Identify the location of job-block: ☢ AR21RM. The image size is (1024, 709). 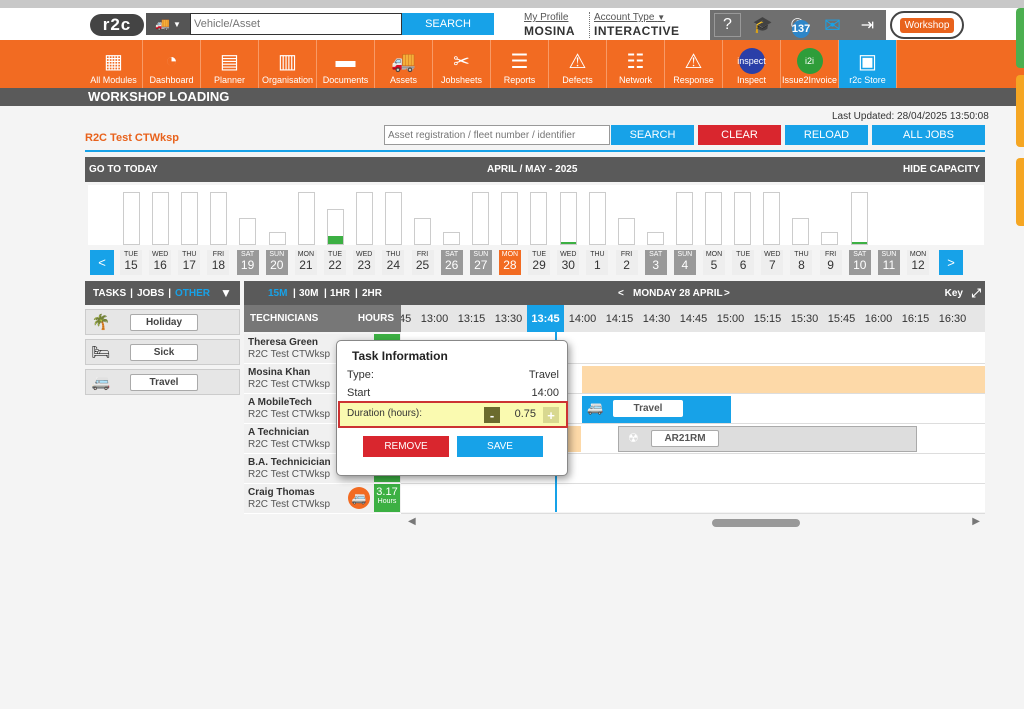
(767, 439).